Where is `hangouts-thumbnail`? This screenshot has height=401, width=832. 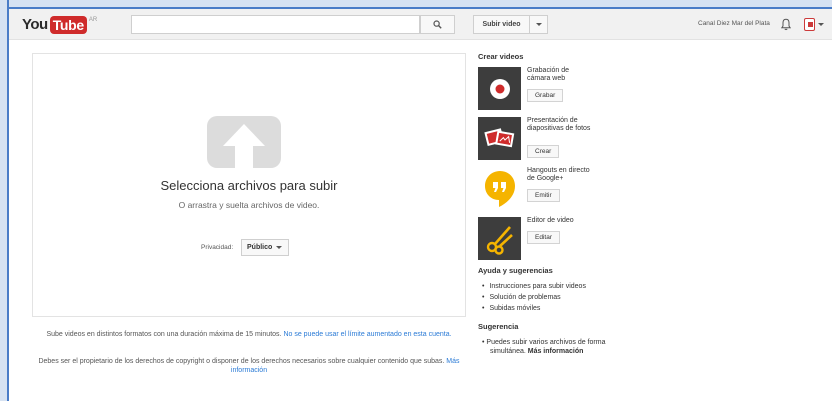 hangouts-thumbnail is located at coordinates (499, 188).